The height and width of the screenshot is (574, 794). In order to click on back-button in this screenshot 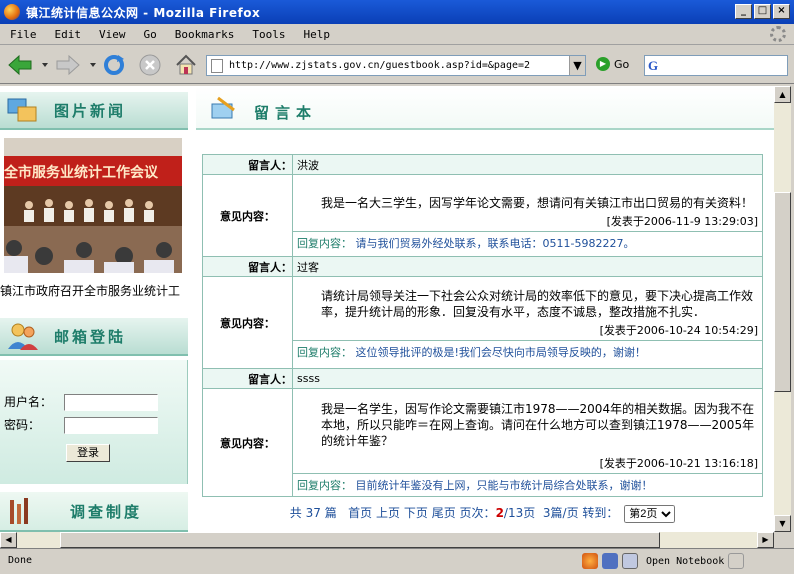, I will do `click(20, 65)`.